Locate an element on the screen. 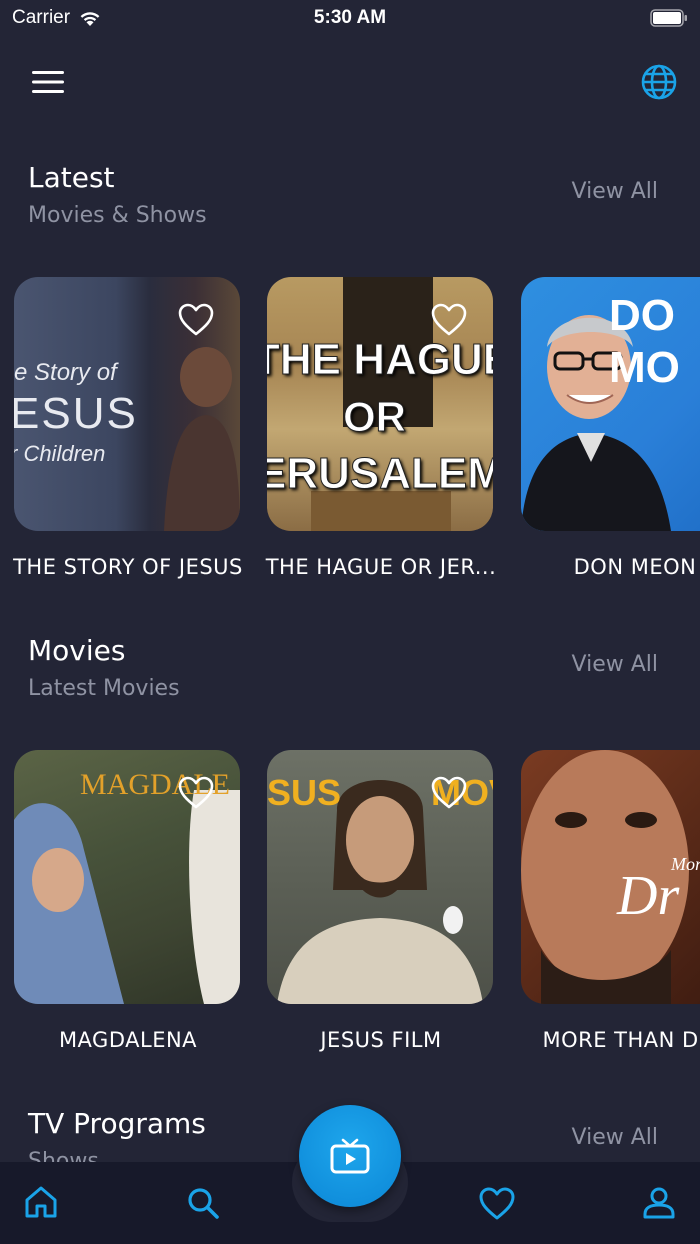 This screenshot has width=700, height=1244. movie-card: MAGDALE MAGDALENA is located at coordinates (128, 901).